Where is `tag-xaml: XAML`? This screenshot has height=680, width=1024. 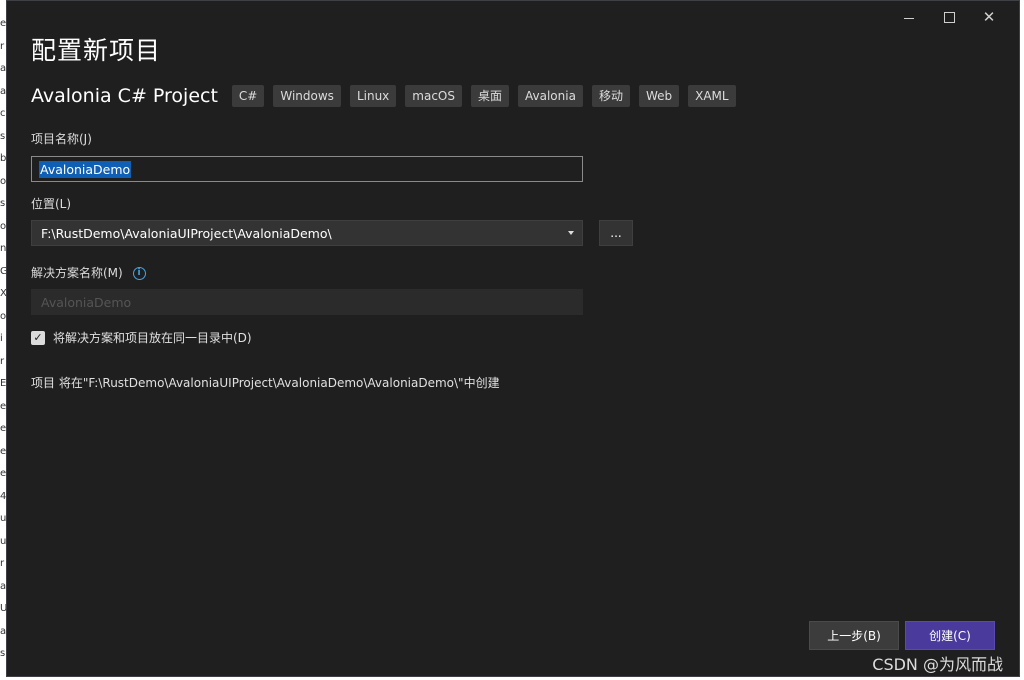 tag-xaml: XAML is located at coordinates (712, 96).